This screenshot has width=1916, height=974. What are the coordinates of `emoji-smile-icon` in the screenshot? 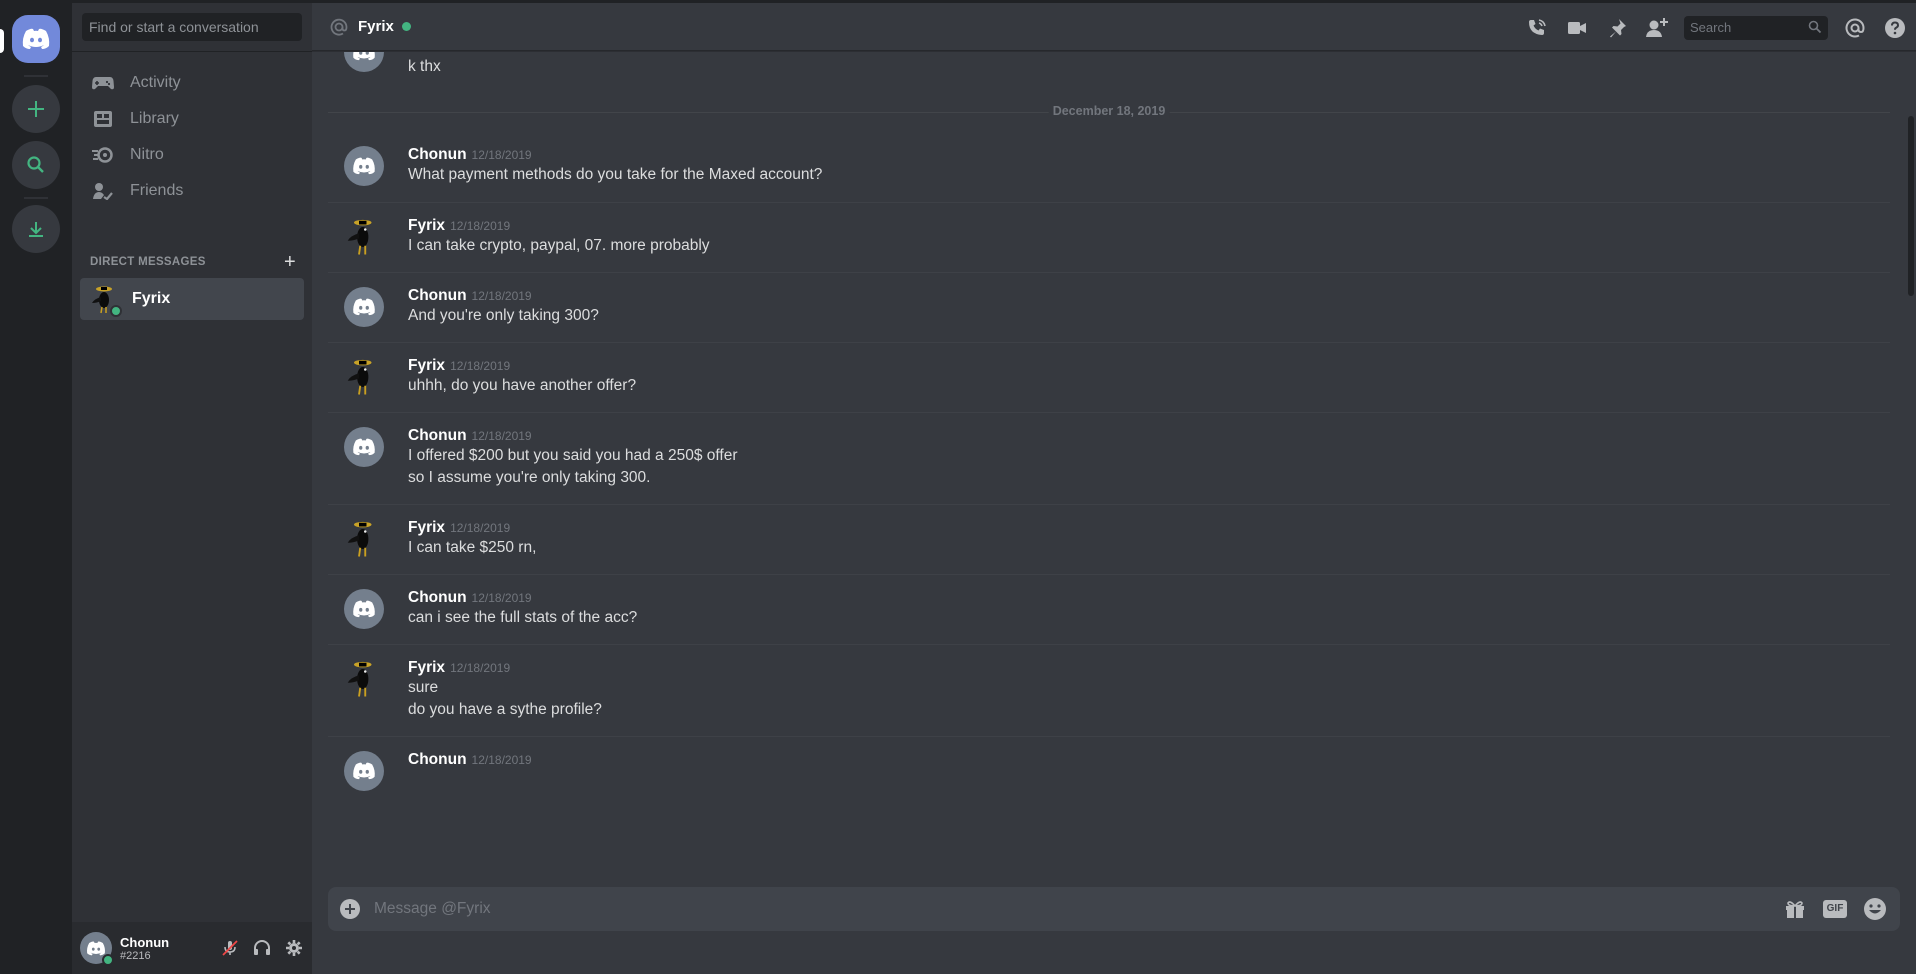 It's located at (1875, 909).